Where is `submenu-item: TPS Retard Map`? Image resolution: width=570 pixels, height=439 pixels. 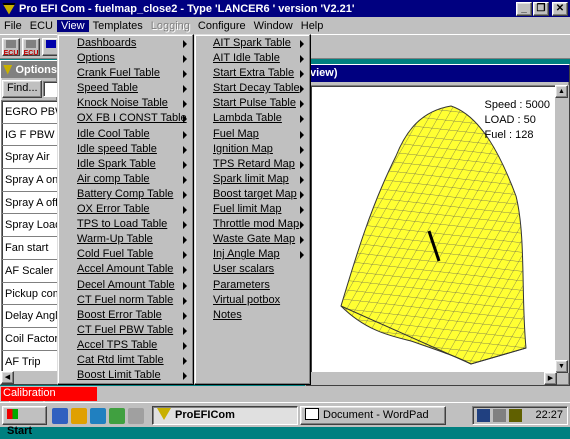 submenu-item: TPS Retard Map is located at coordinates (252, 164).